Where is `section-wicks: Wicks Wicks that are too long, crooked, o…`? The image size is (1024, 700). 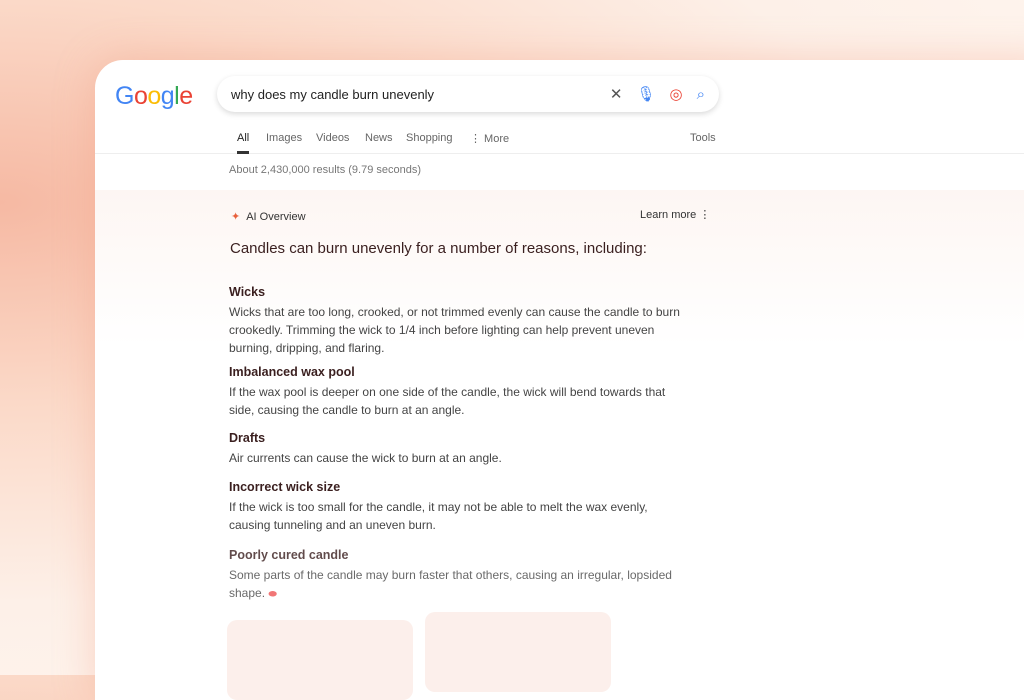
section-wicks: Wicks Wicks that are too long, crooked, o… is located at coordinates (454, 320).